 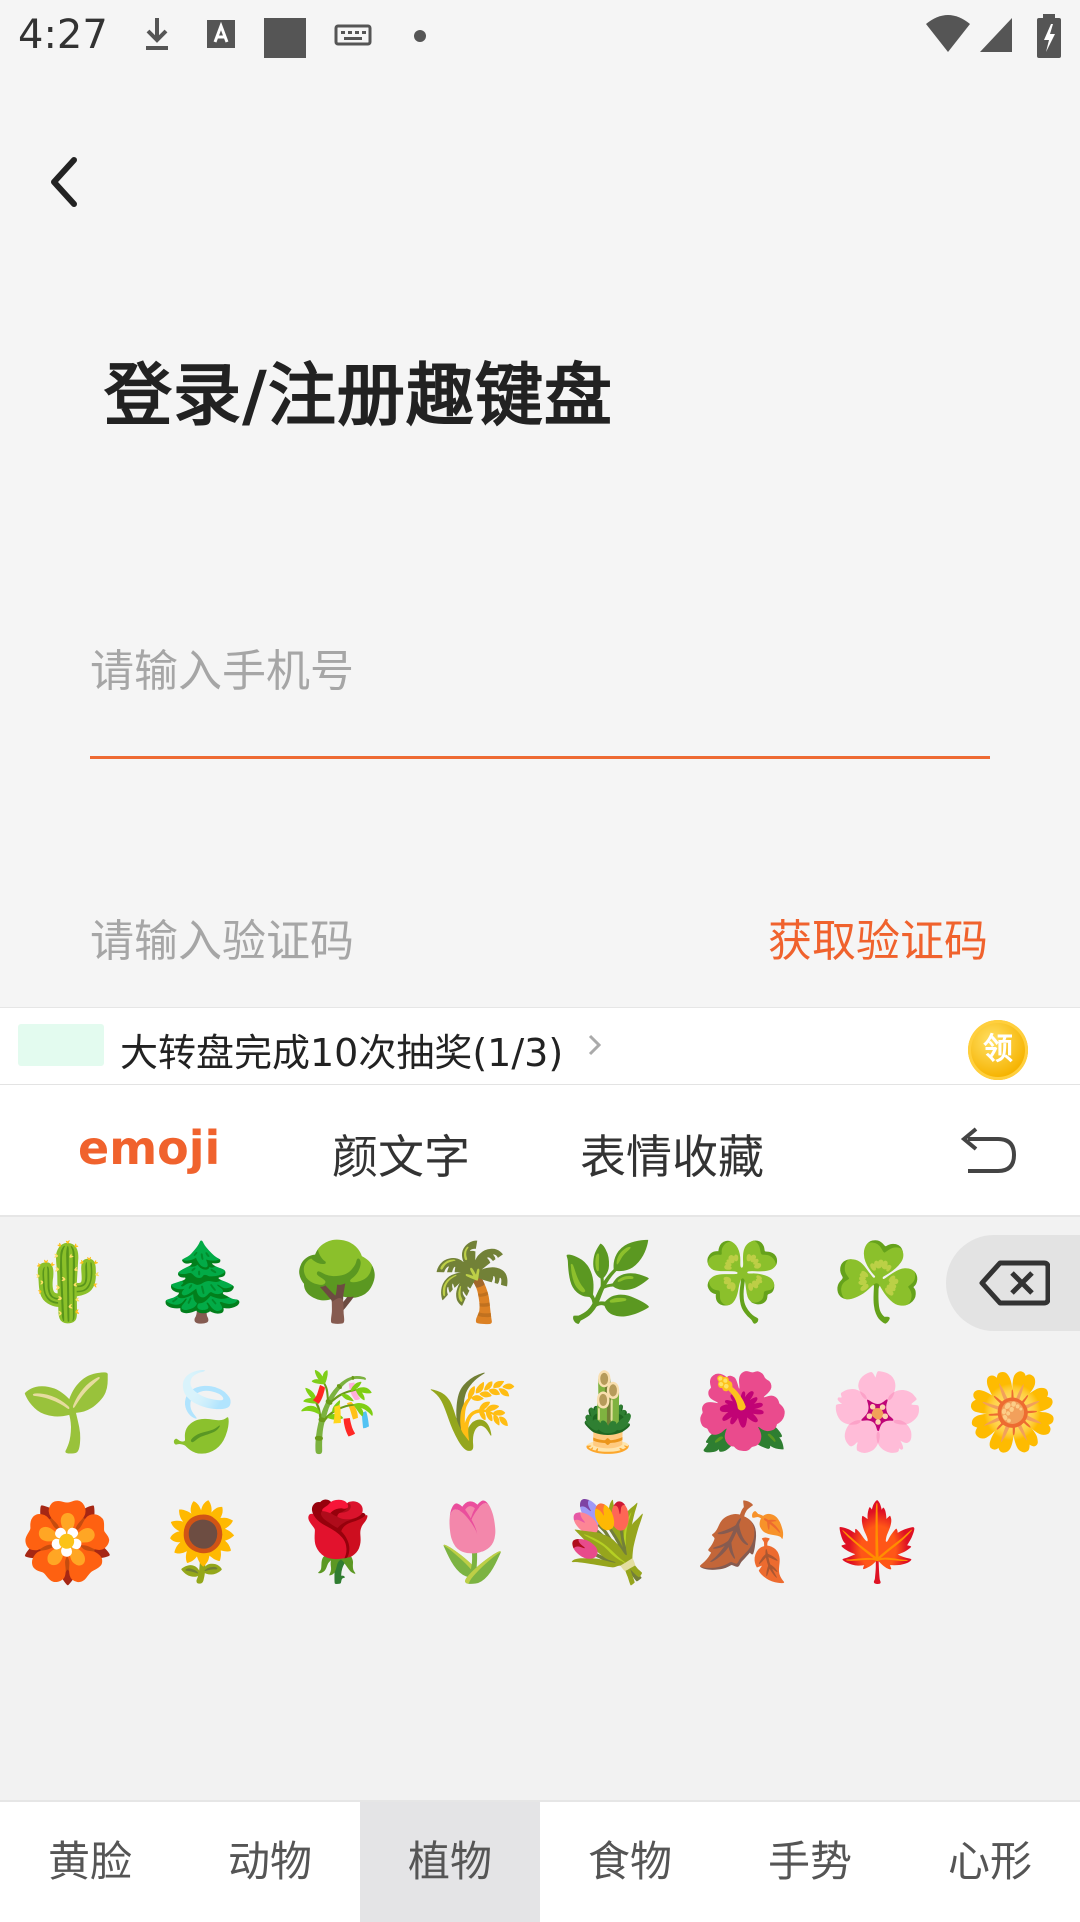 What do you see at coordinates (540, 757) in the screenshot?
I see `phone-input-underline` at bounding box center [540, 757].